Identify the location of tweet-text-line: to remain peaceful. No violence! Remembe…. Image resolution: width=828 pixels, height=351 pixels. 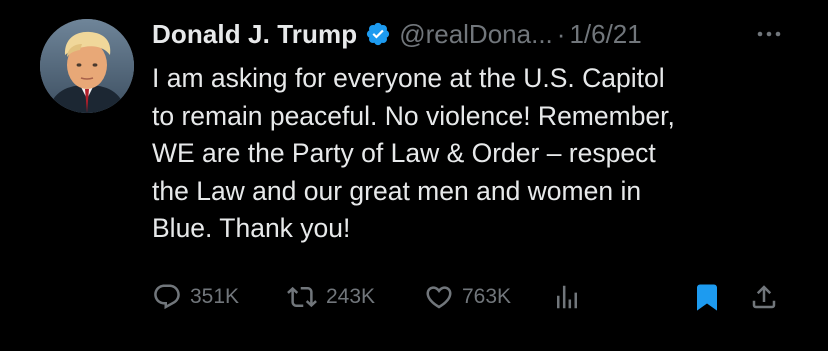
(413, 115).